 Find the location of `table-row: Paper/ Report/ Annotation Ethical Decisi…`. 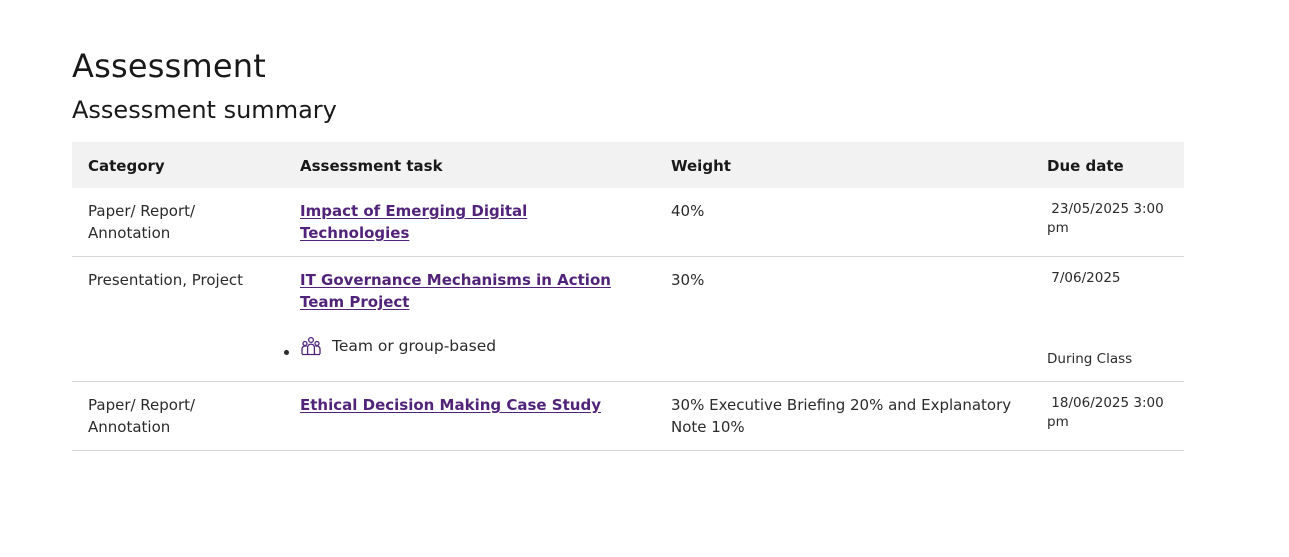

table-row: Paper/ Report/ Annotation Ethical Decisi… is located at coordinates (628, 416).